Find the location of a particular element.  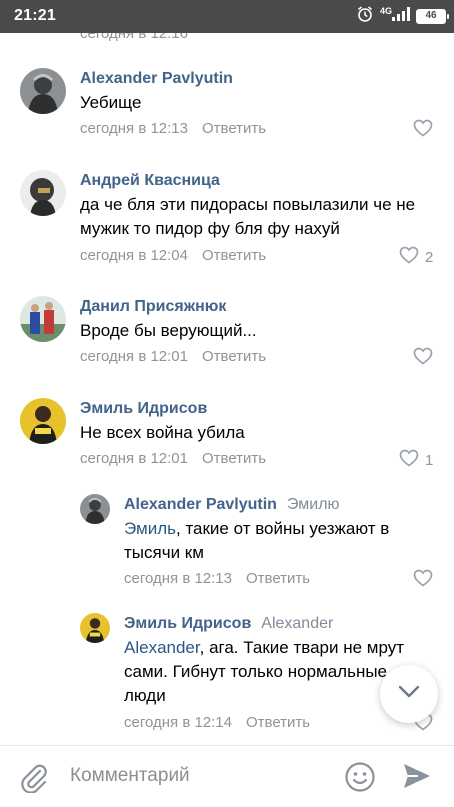

reply-author: Эмиль Идрисов Alexander is located at coordinates (228, 624).